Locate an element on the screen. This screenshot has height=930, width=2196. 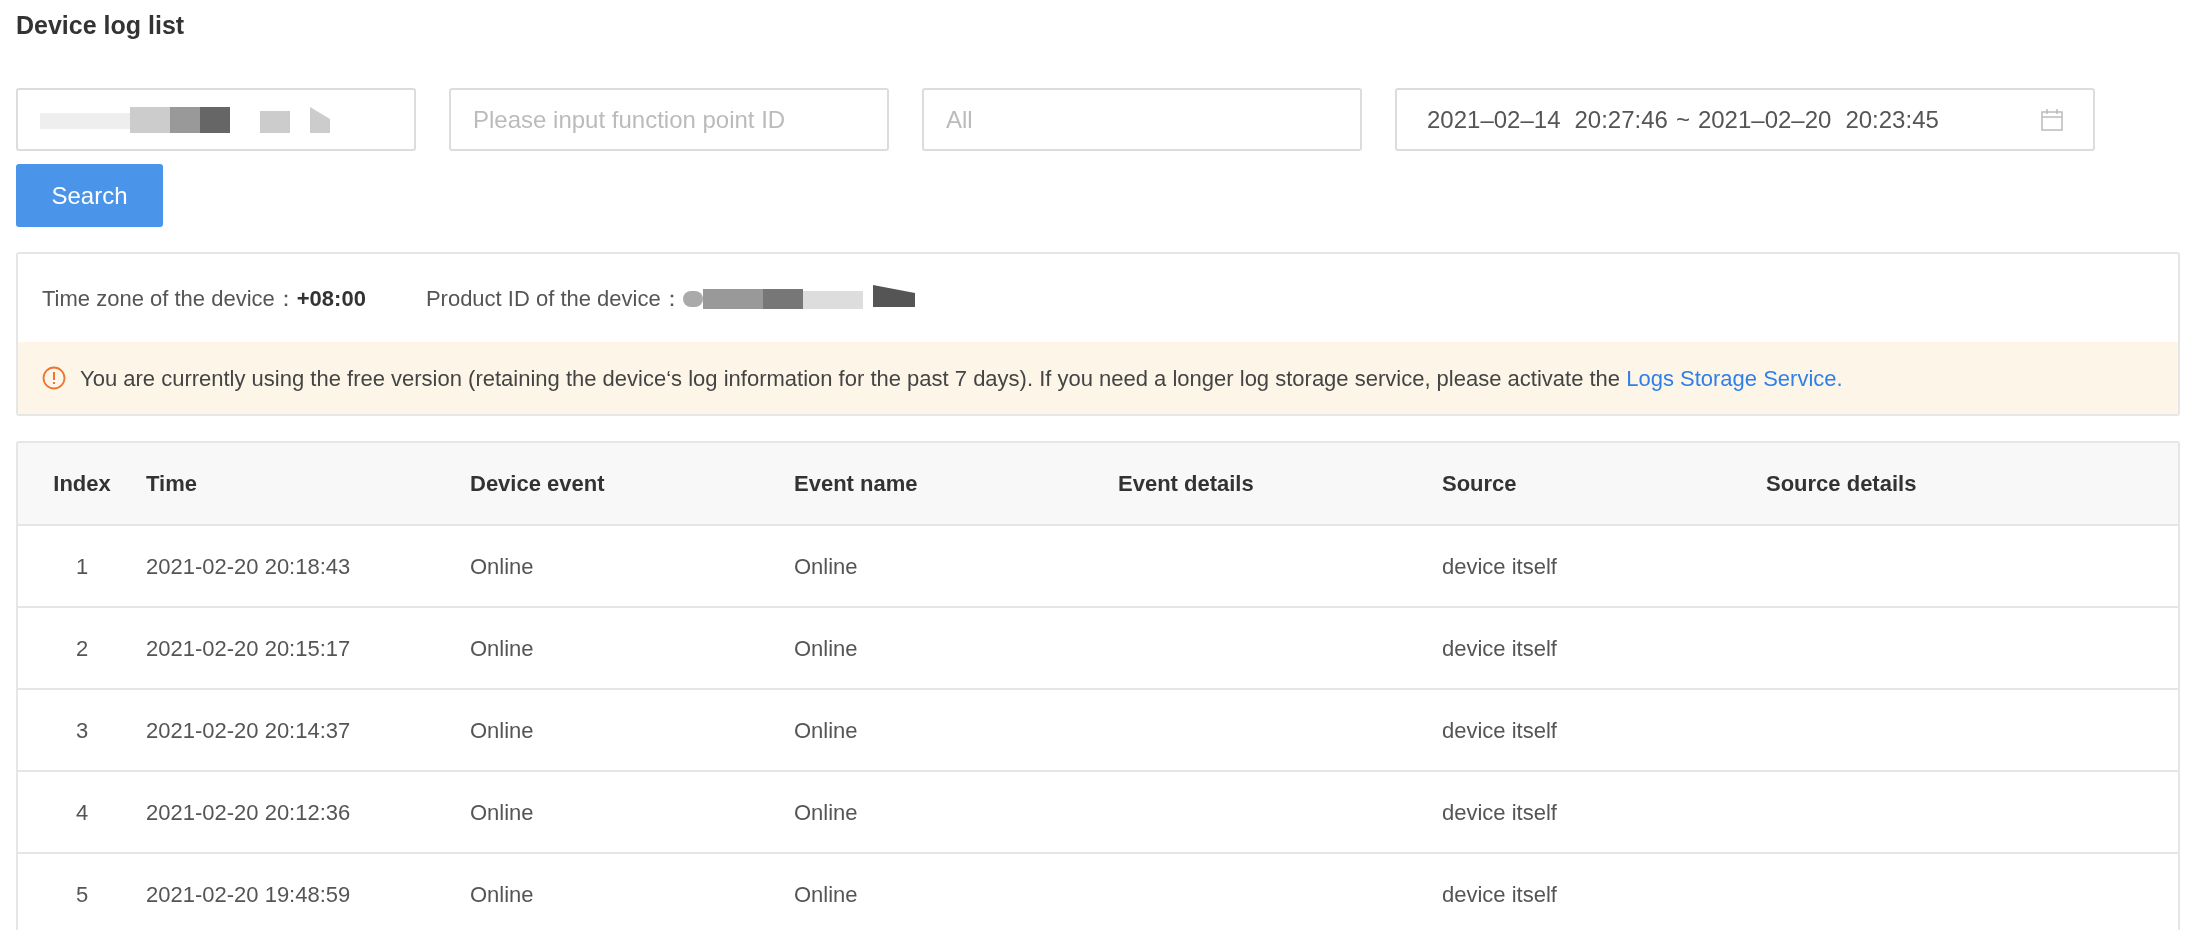
end-time: 20:23:45 is located at coordinates (1892, 119).